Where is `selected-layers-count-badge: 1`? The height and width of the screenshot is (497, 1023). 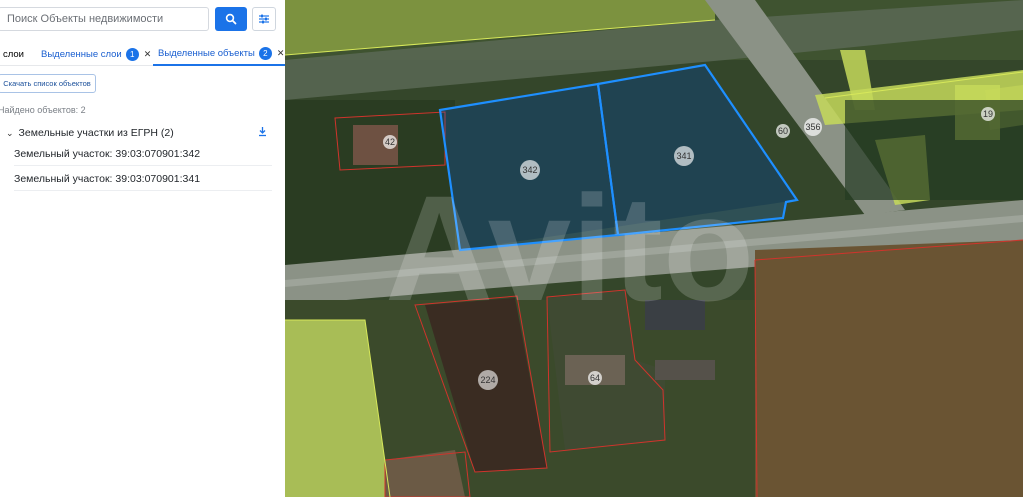
selected-layers-count-badge: 1 is located at coordinates (132, 54).